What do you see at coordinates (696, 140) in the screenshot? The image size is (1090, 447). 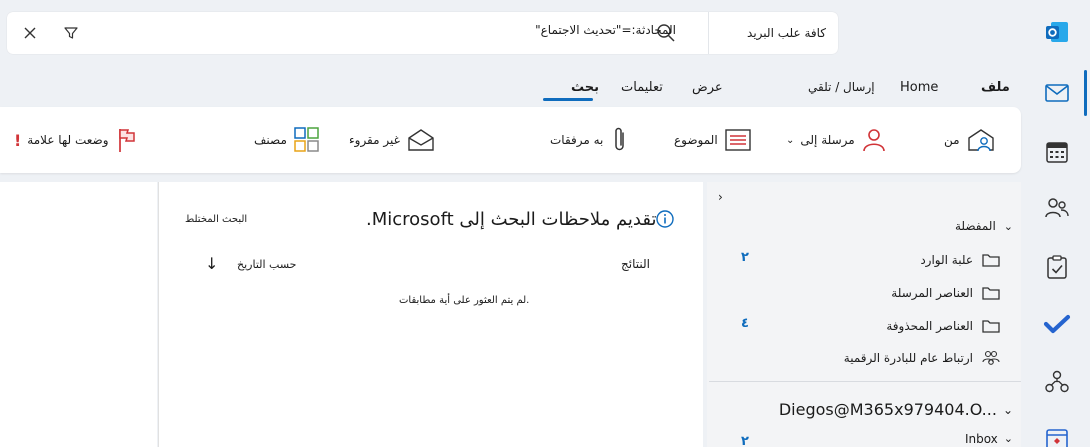 I see `subject-label: الموضوع` at bounding box center [696, 140].